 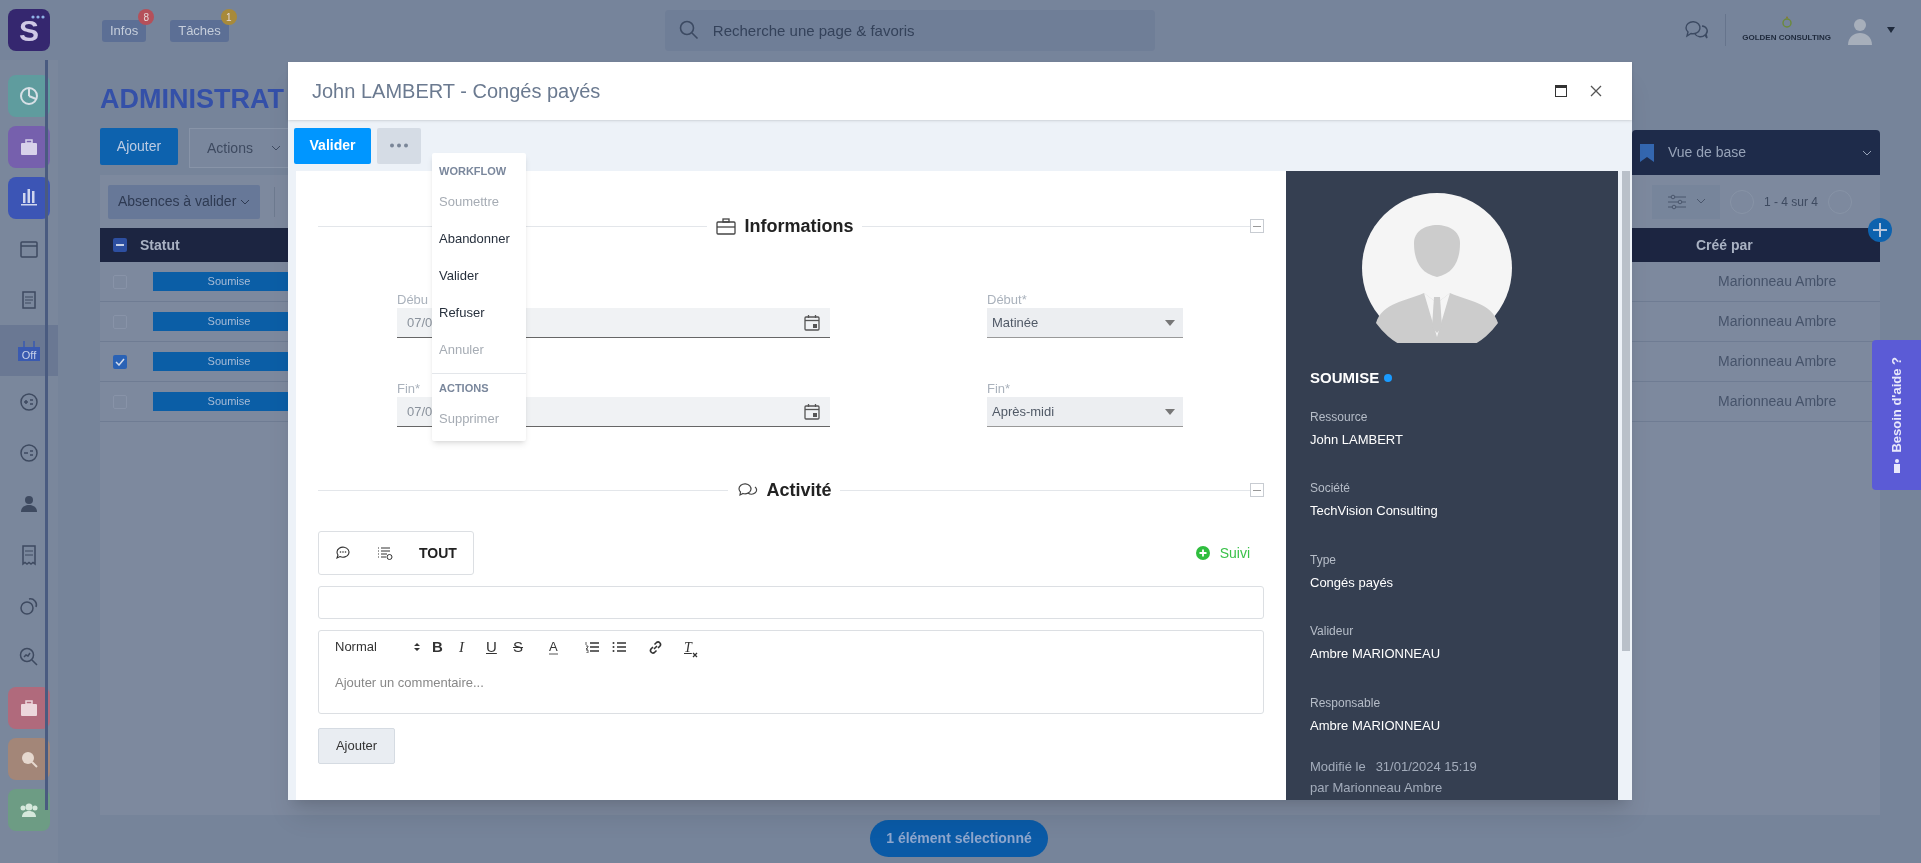 I want to click on section-title: Informations, so click(x=799, y=226).